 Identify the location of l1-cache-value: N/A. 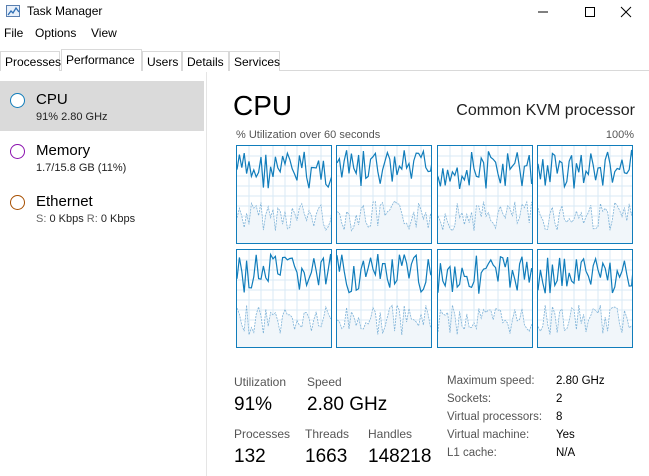
(566, 453).